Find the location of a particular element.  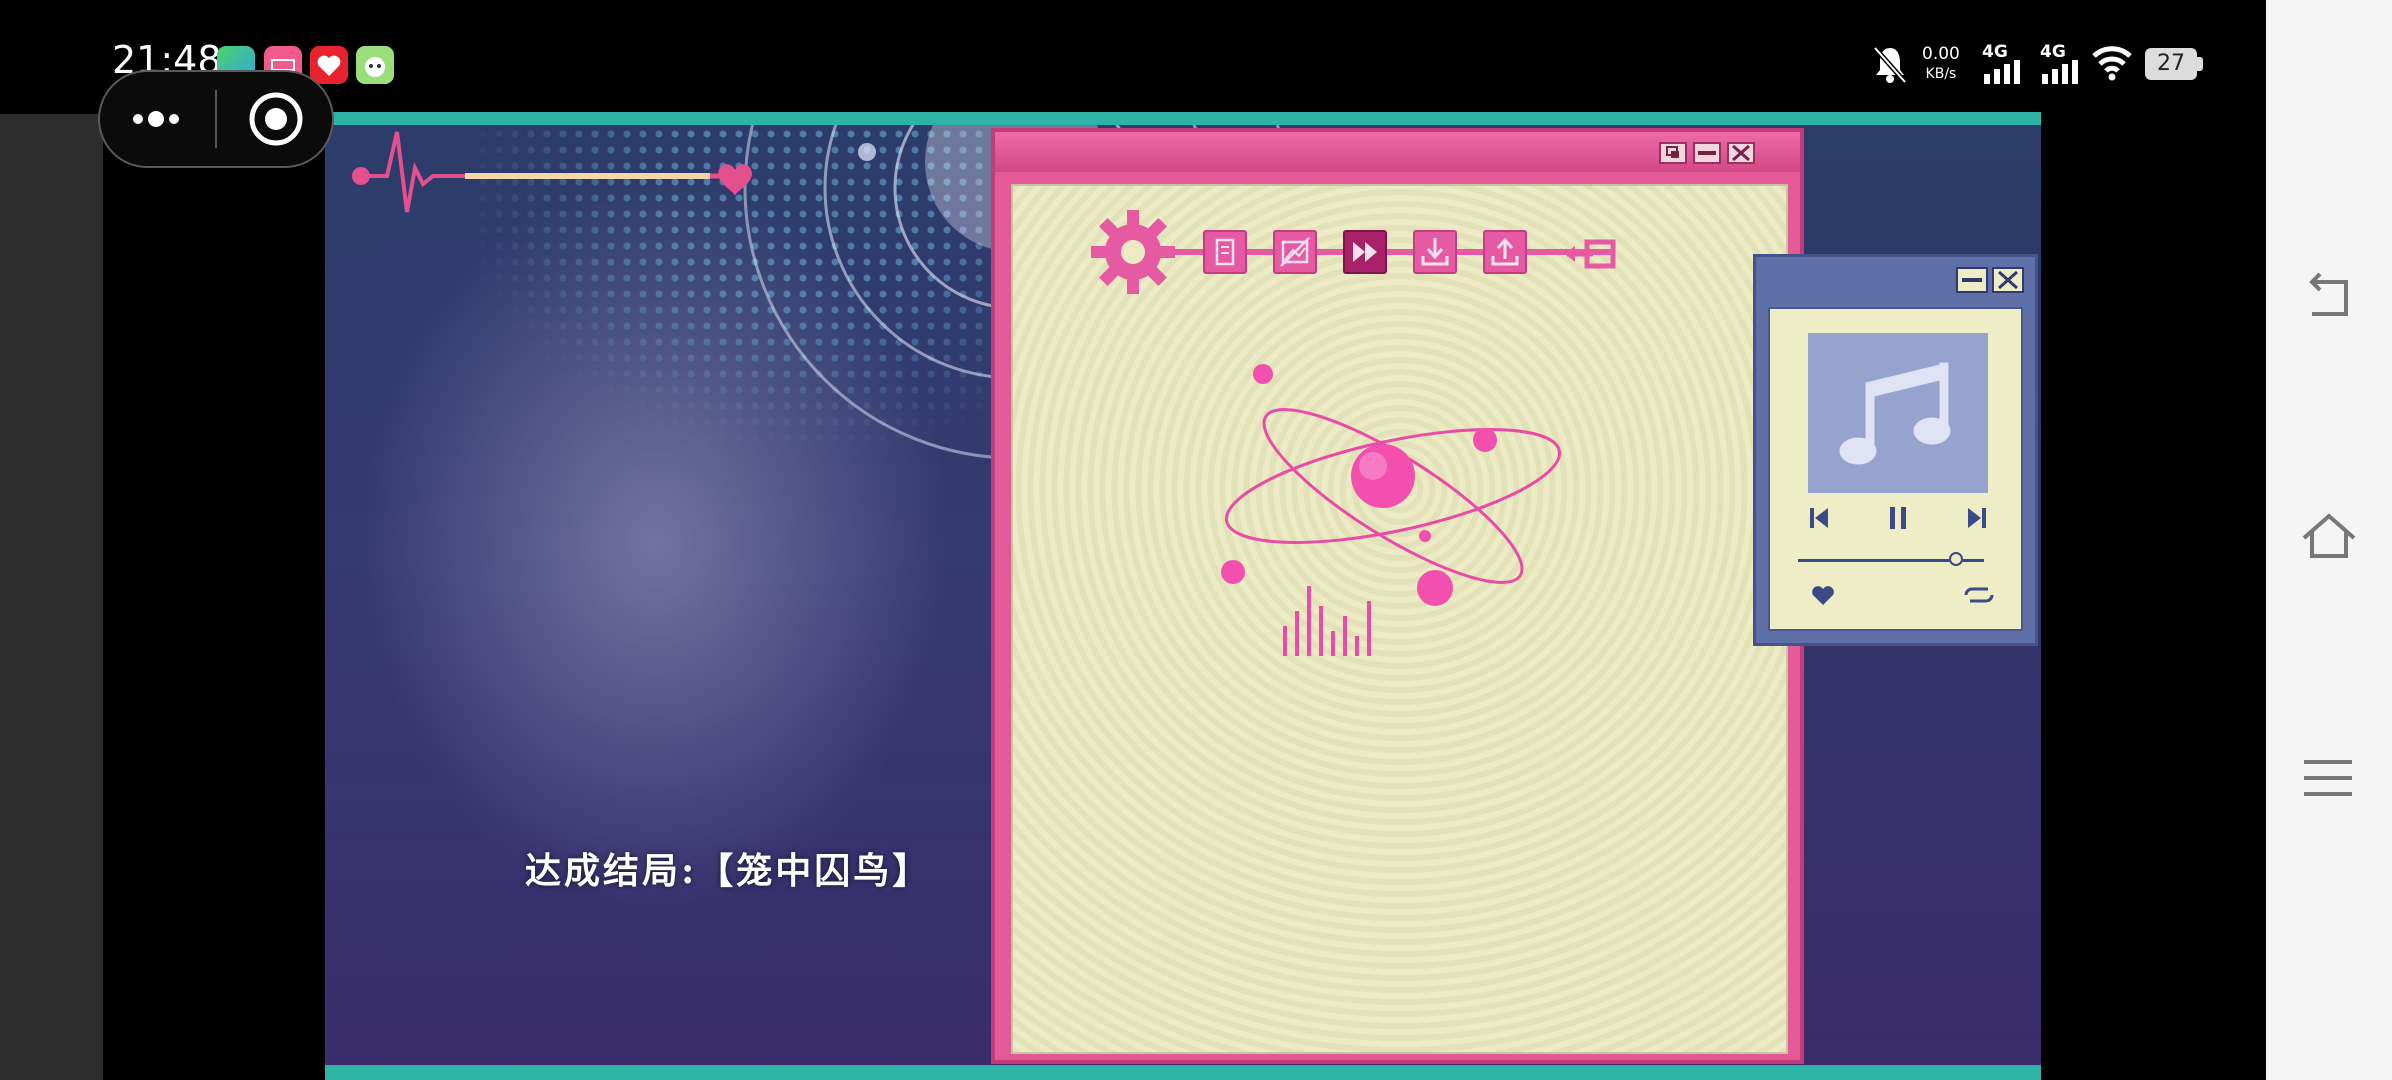

battery-tip is located at coordinates (2200, 64).